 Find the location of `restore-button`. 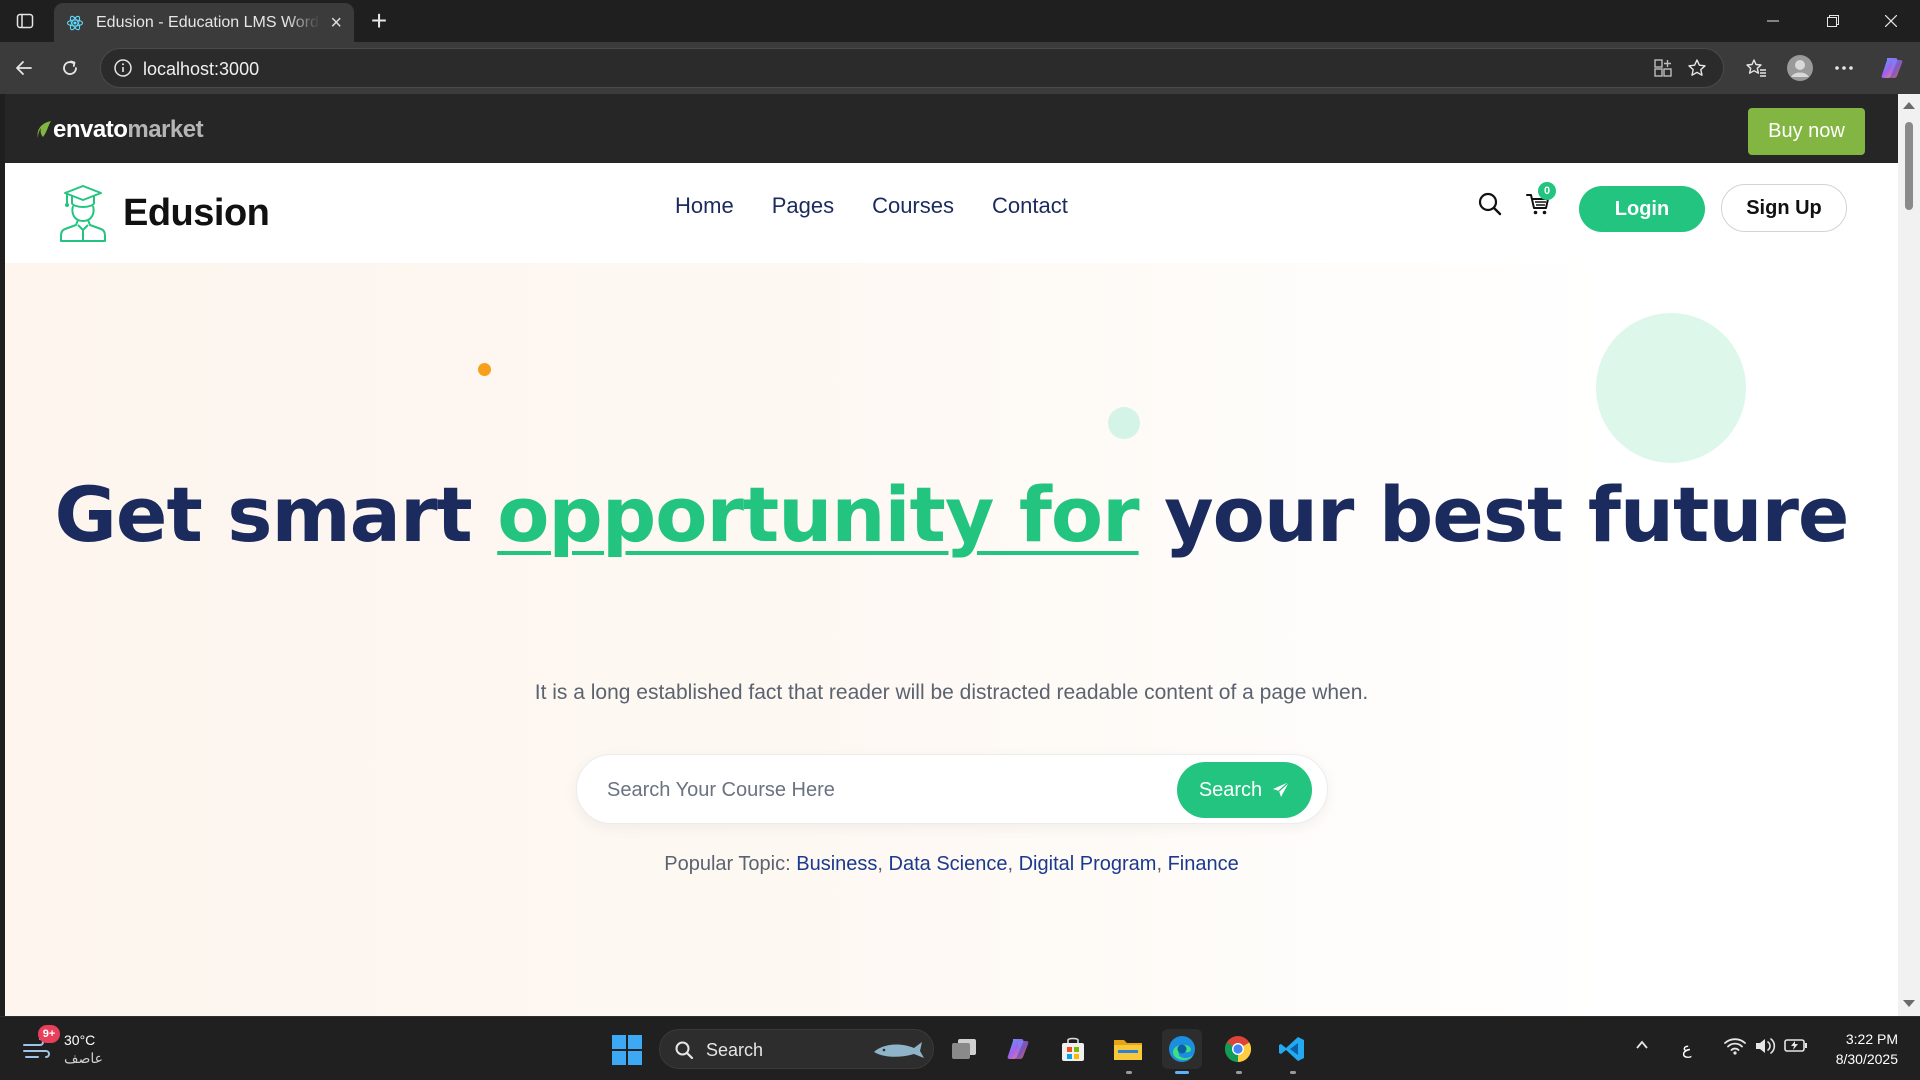

restore-button is located at coordinates (1833, 21).